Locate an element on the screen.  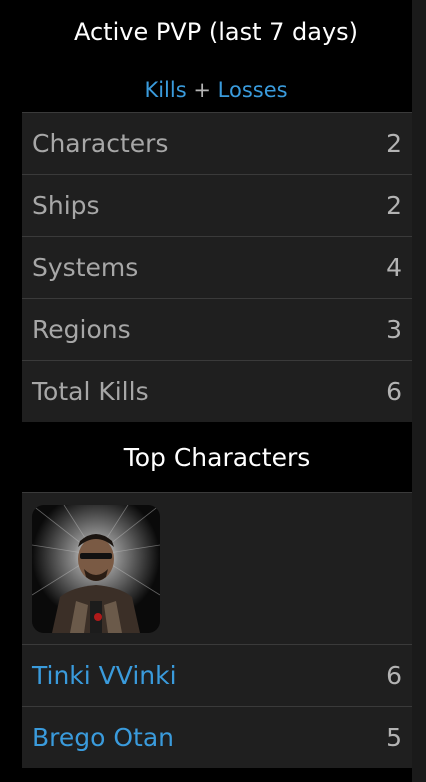
stat-row-ships: Ships 2 is located at coordinates (217, 205).